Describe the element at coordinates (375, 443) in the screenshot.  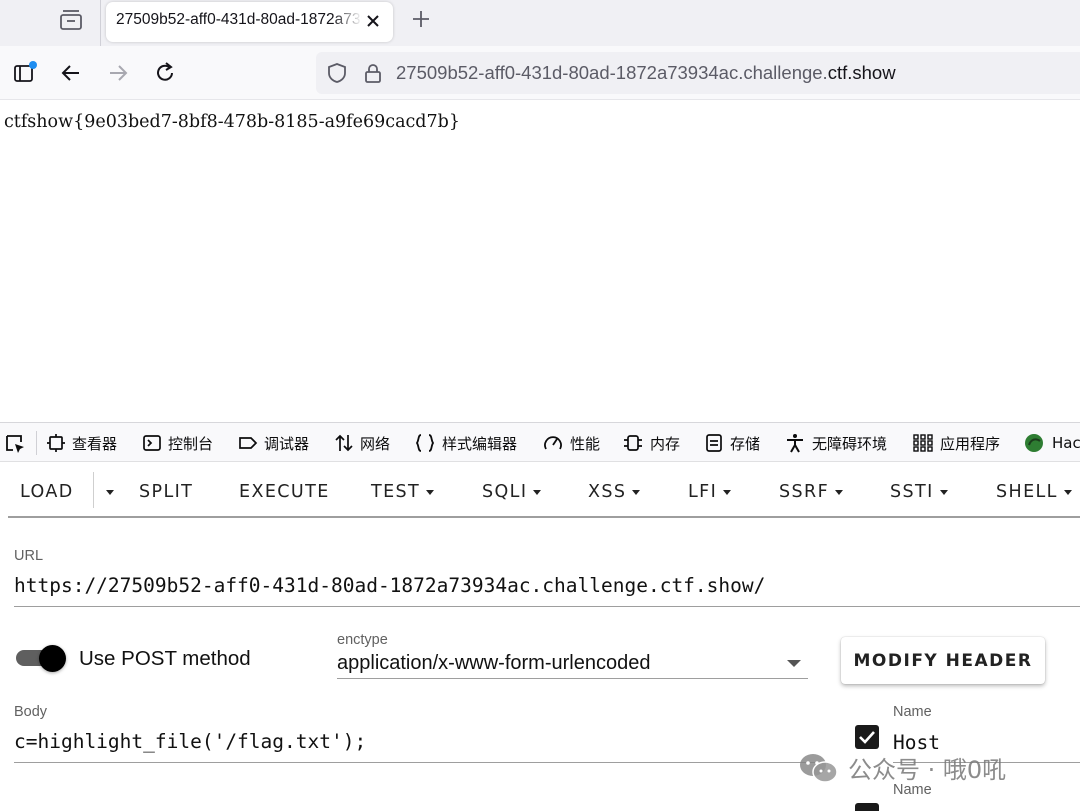
I see `devtools-tab-label: 网络` at that location.